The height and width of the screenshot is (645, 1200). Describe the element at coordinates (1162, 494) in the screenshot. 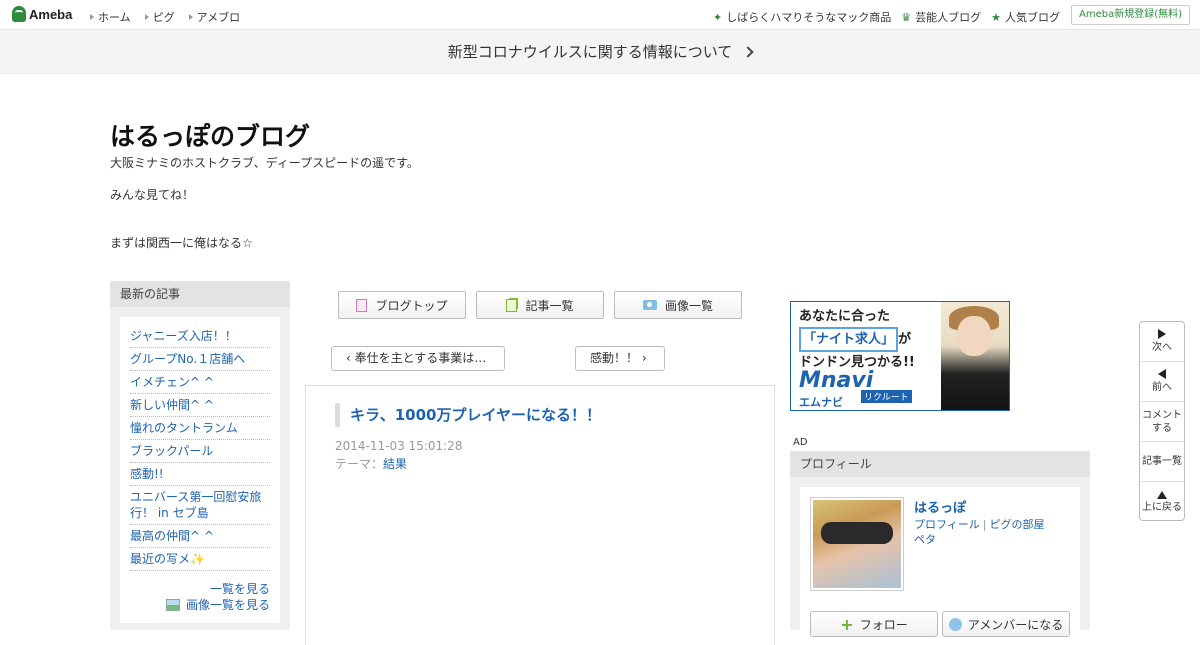

I see `arrow-up-icon` at that location.